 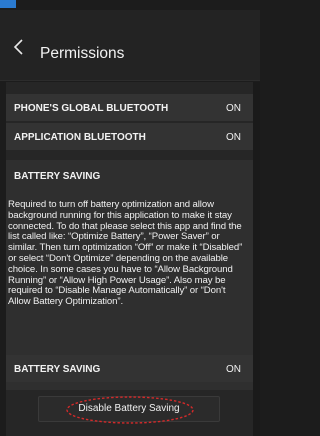 What do you see at coordinates (8, 4) in the screenshot?
I see `accent-strip` at bounding box center [8, 4].